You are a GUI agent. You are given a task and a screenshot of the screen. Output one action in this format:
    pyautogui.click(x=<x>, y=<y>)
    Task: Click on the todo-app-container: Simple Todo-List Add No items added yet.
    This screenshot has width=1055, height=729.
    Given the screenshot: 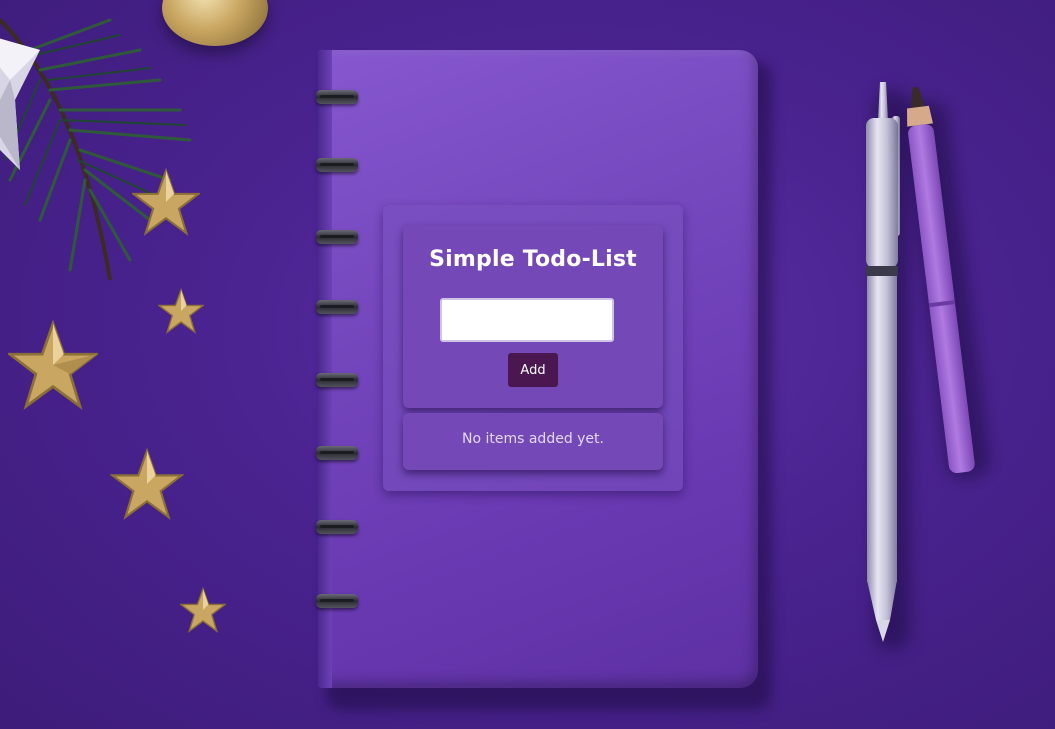 What is the action you would take?
    pyautogui.click(x=533, y=348)
    